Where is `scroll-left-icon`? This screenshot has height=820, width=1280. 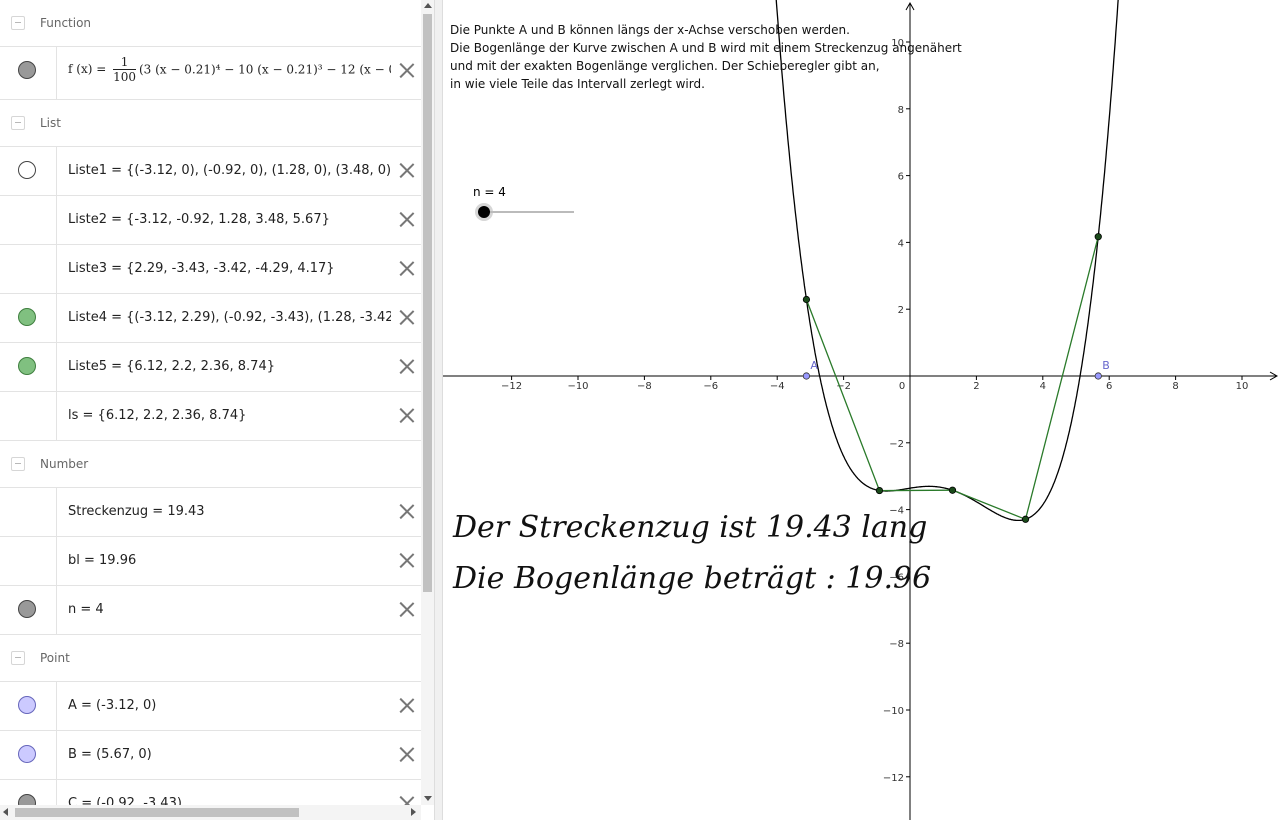
scroll-left-icon is located at coordinates (5, 812).